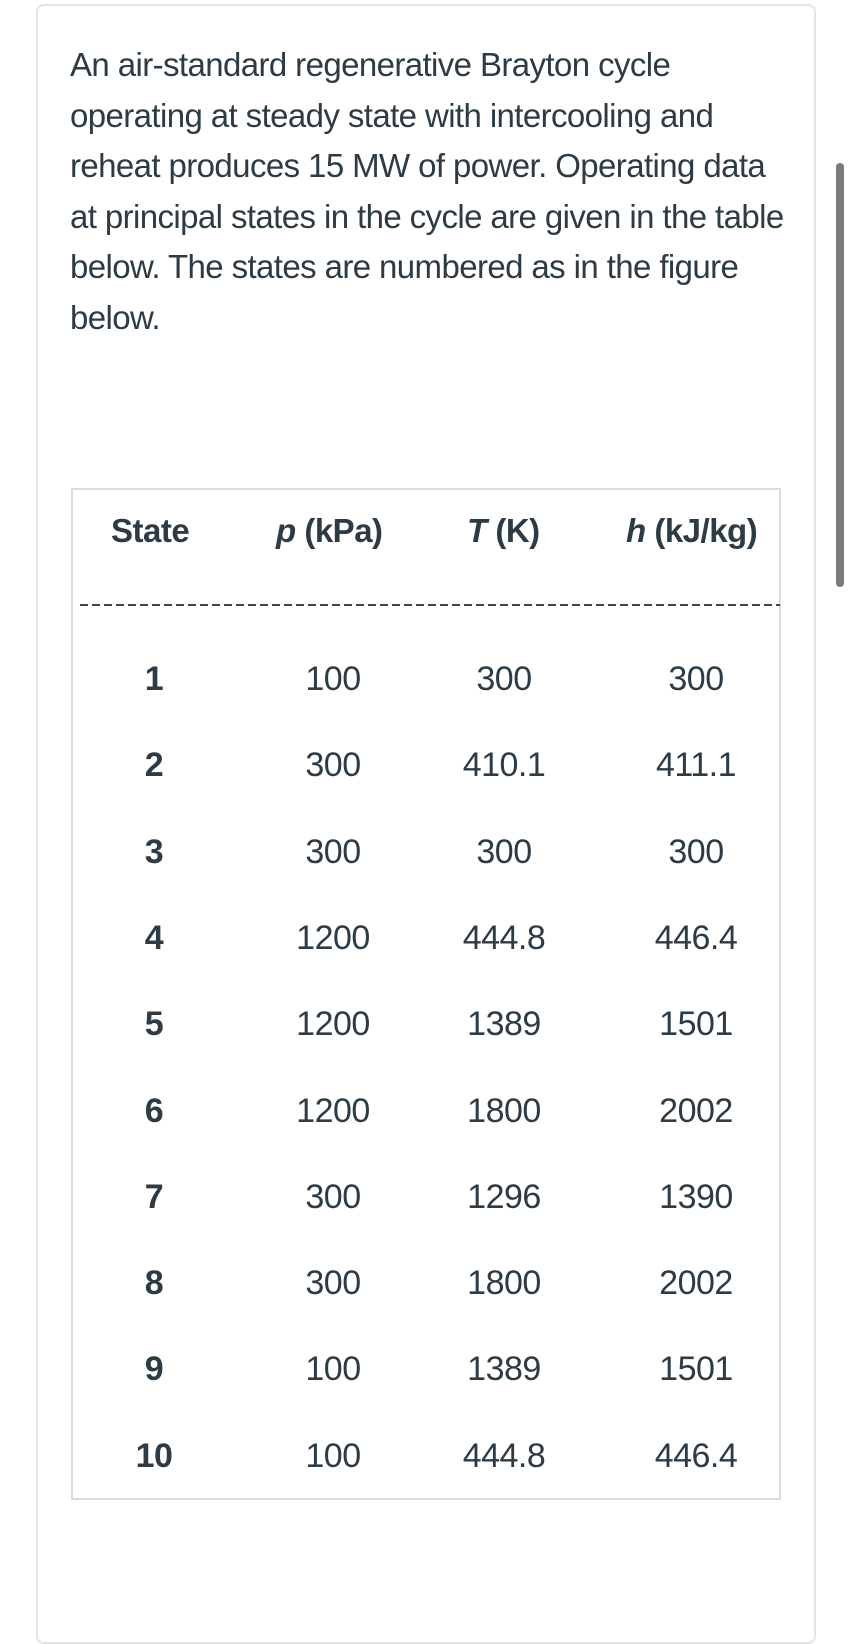  Describe the element at coordinates (154, 1283) in the screenshot. I see `cell-state: 8` at that location.